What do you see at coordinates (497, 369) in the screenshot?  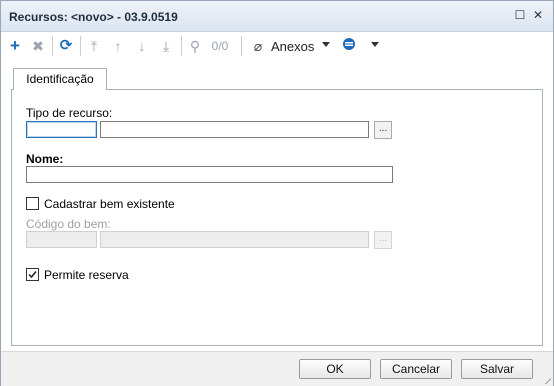 I see `save-button: Salvar` at bounding box center [497, 369].